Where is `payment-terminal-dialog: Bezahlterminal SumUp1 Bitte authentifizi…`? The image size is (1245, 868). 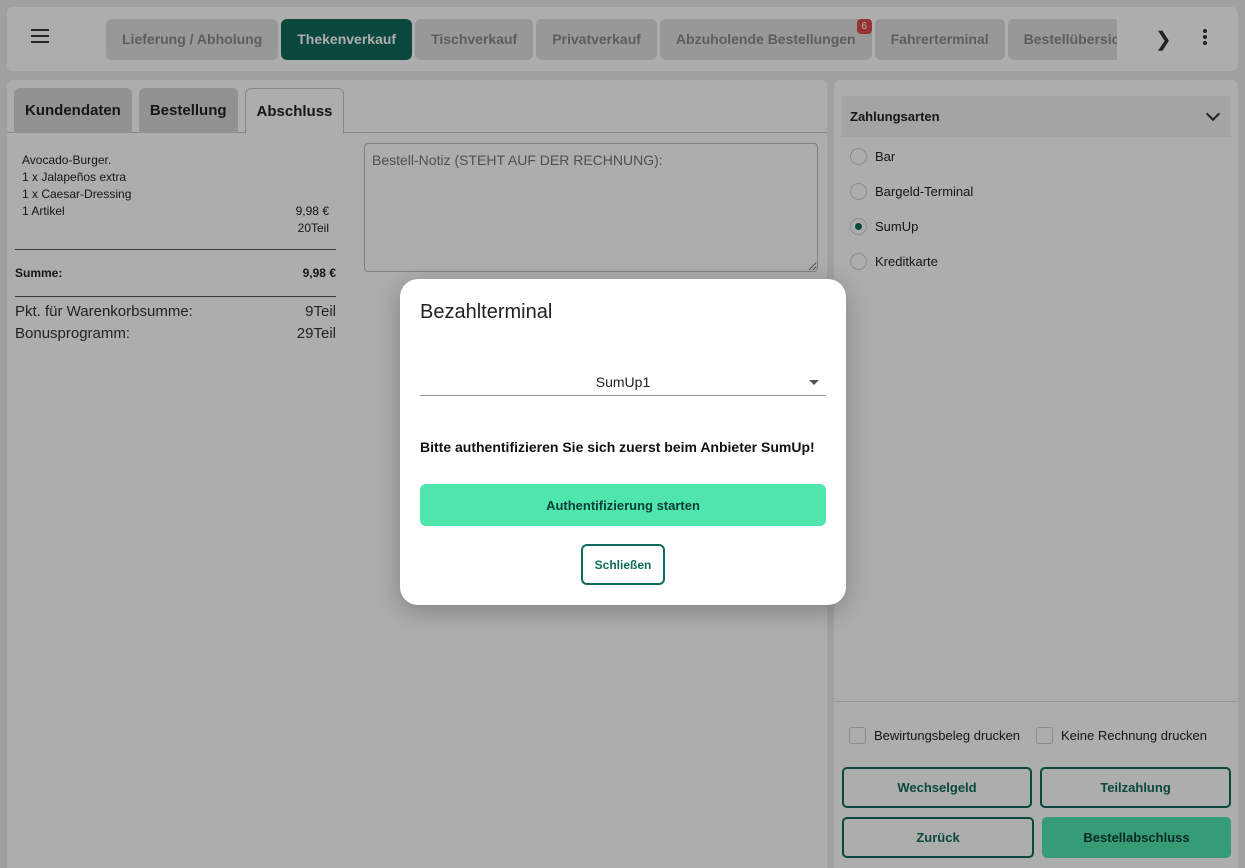
payment-terminal-dialog: Bezahlterminal SumUp1 Bitte authentifizi… is located at coordinates (623, 442).